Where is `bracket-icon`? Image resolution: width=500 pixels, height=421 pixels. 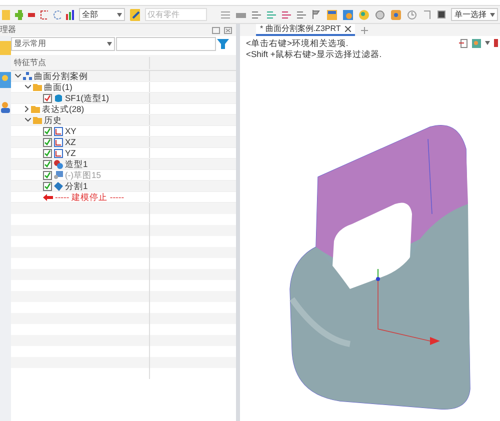
bracket-icon is located at coordinates (427, 15).